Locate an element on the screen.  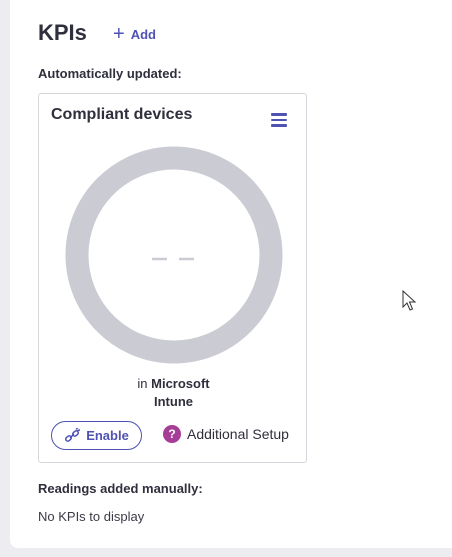
hamburger-menu-icon is located at coordinates (279, 120).